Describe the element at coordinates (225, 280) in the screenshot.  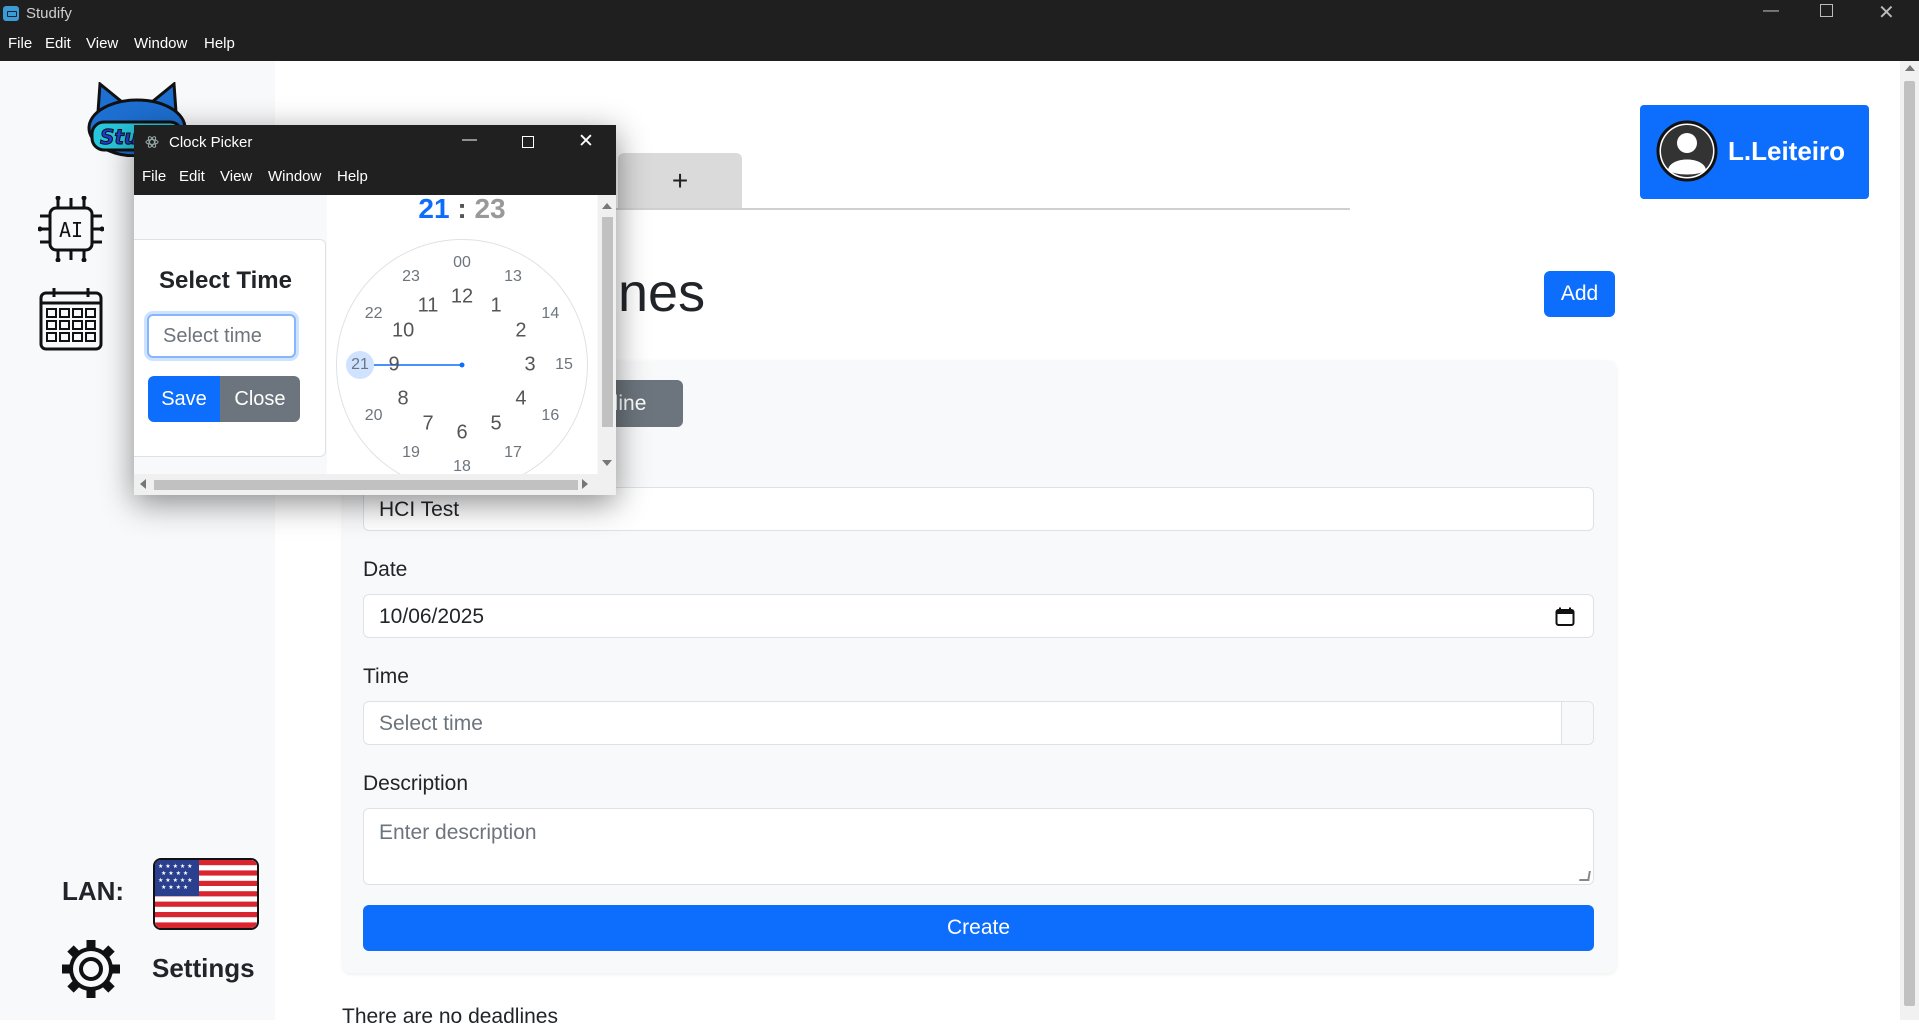
I see `select-time-heading: Select Time` at that location.